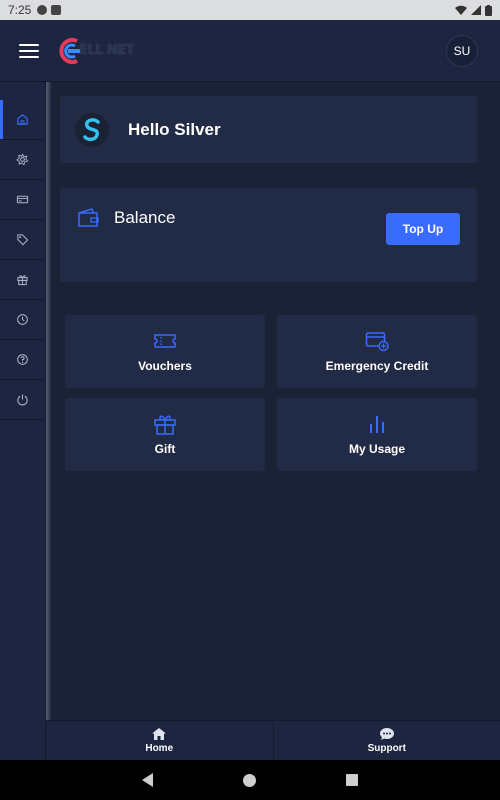  I want to click on rail-item-card, so click(22, 200).